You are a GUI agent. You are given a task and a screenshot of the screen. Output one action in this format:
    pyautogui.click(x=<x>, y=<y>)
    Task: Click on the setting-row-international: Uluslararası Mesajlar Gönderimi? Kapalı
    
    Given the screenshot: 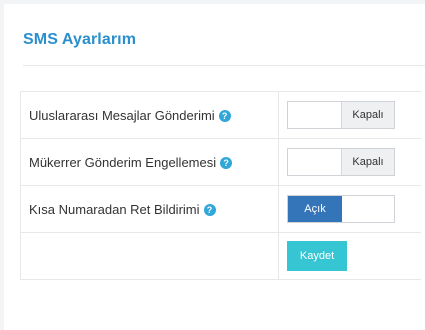 What is the action you would take?
    pyautogui.click(x=220, y=115)
    